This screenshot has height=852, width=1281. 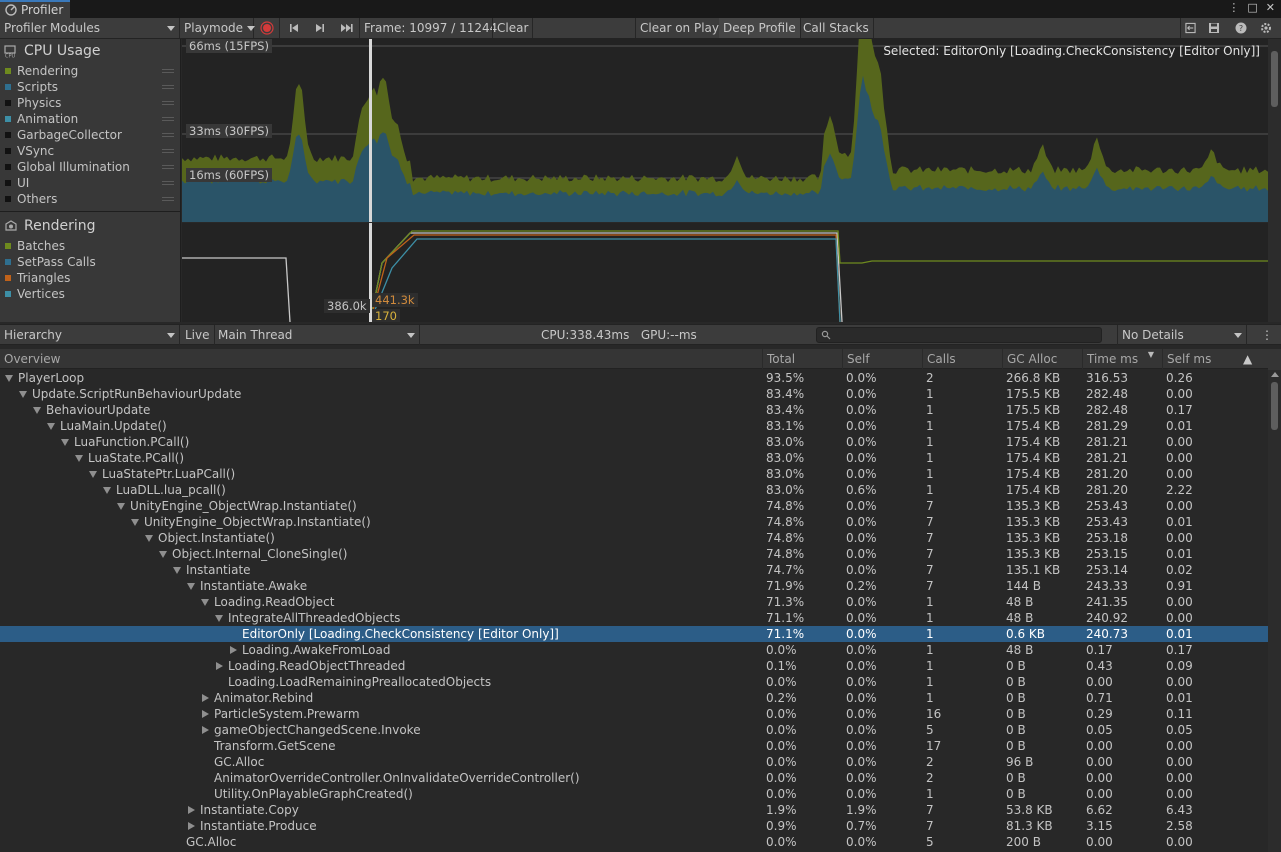 I want to click on clear-on-play-toggle: Clear on Play, so click(x=679, y=28).